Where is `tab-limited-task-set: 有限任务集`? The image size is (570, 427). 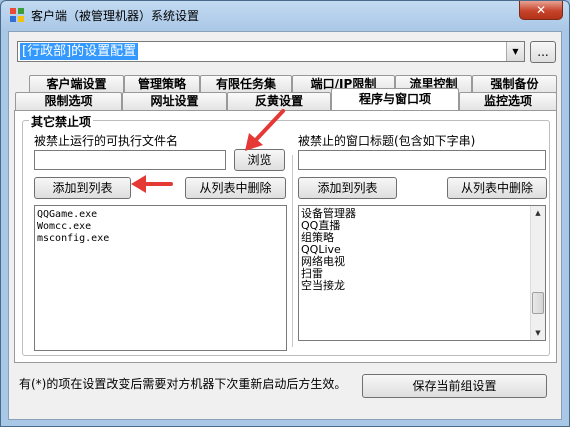
tab-limited-task-set: 有限任务集 is located at coordinates (246, 84).